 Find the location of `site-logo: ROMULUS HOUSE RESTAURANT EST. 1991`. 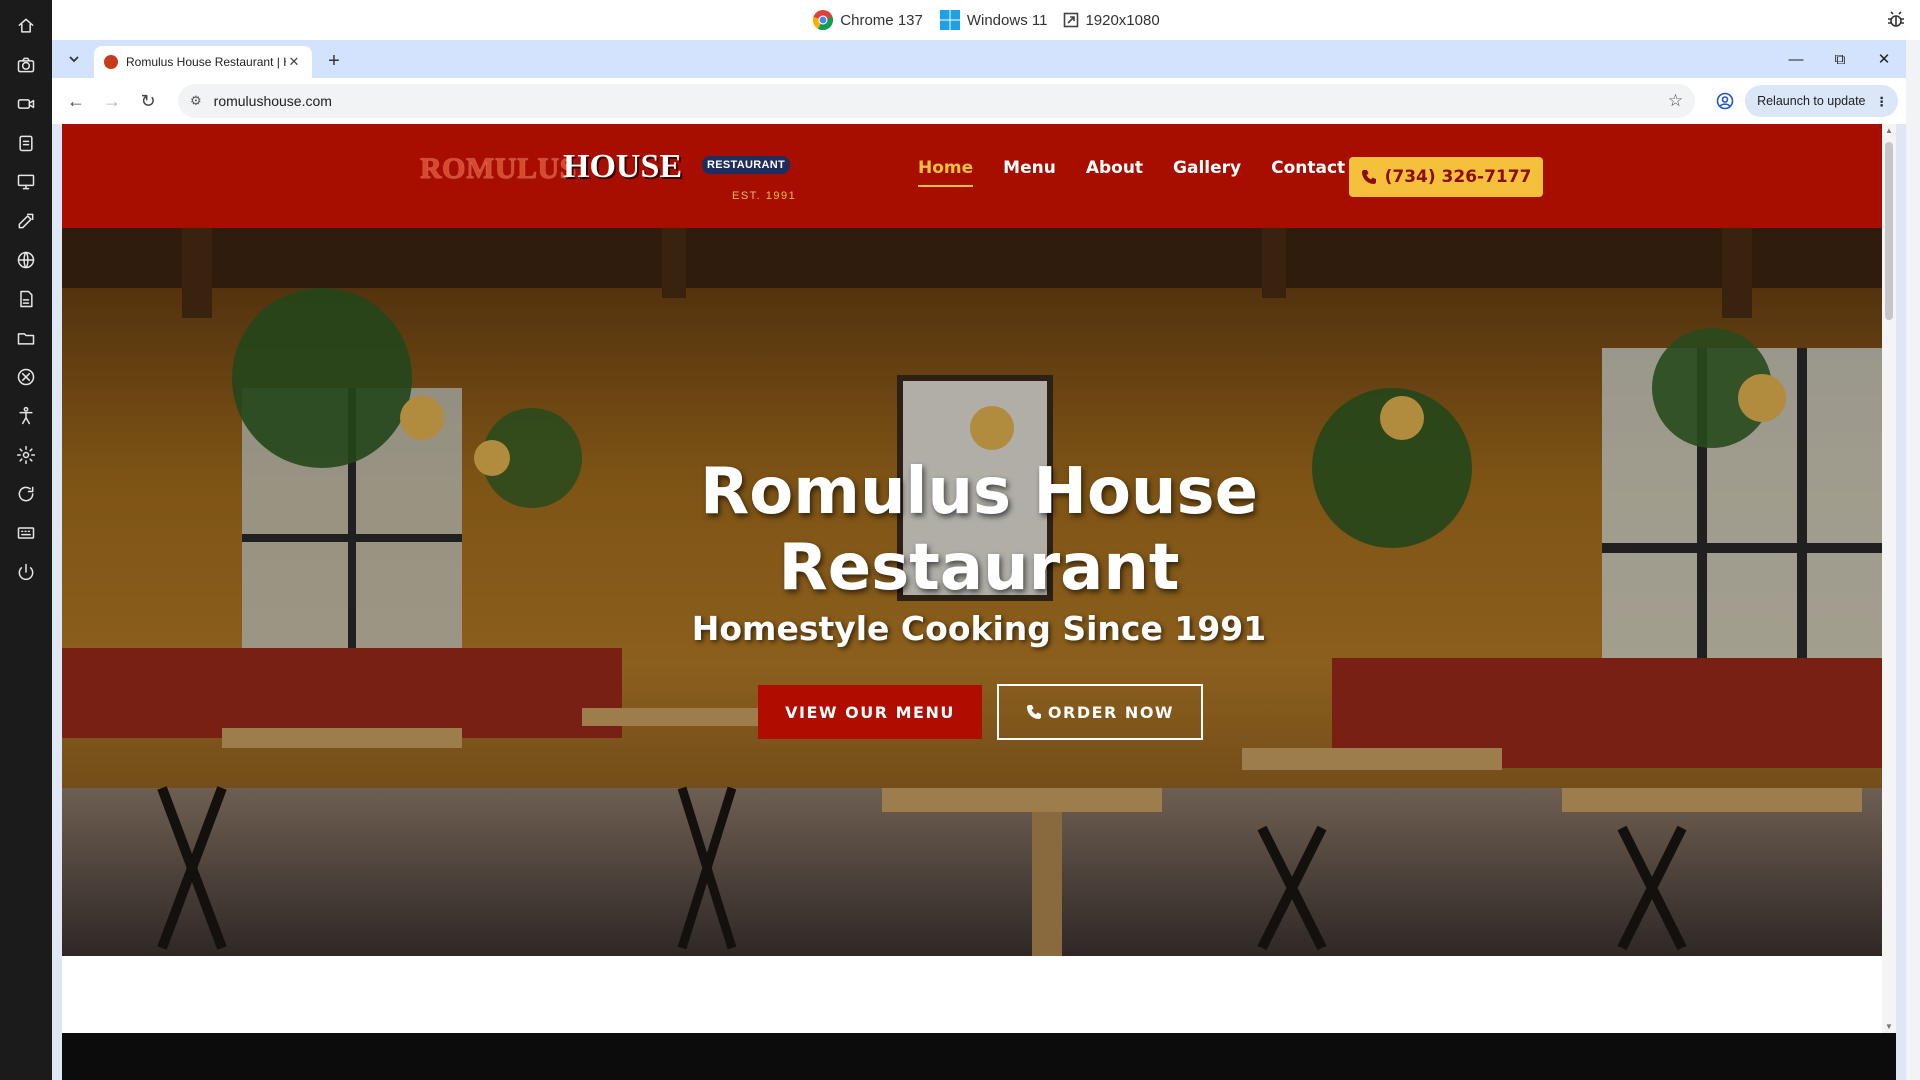

site-logo: ROMULUS HOUSE RESTAURANT EST. 1991 is located at coordinates (610, 176).